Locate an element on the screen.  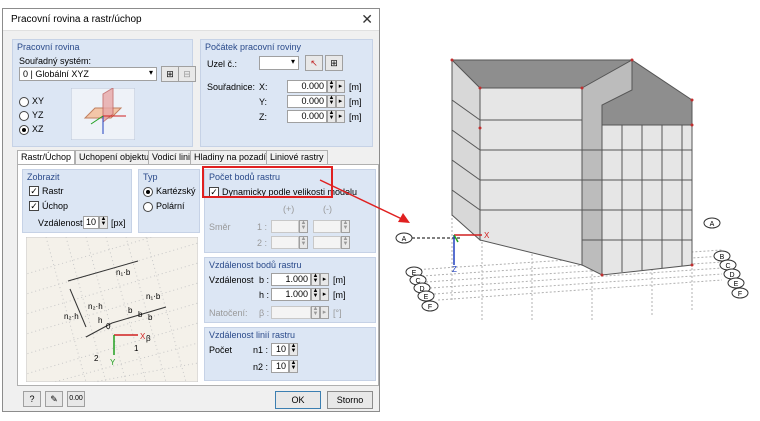
diagram-n1b-2: n₁·b is located at coordinates (153, 296).